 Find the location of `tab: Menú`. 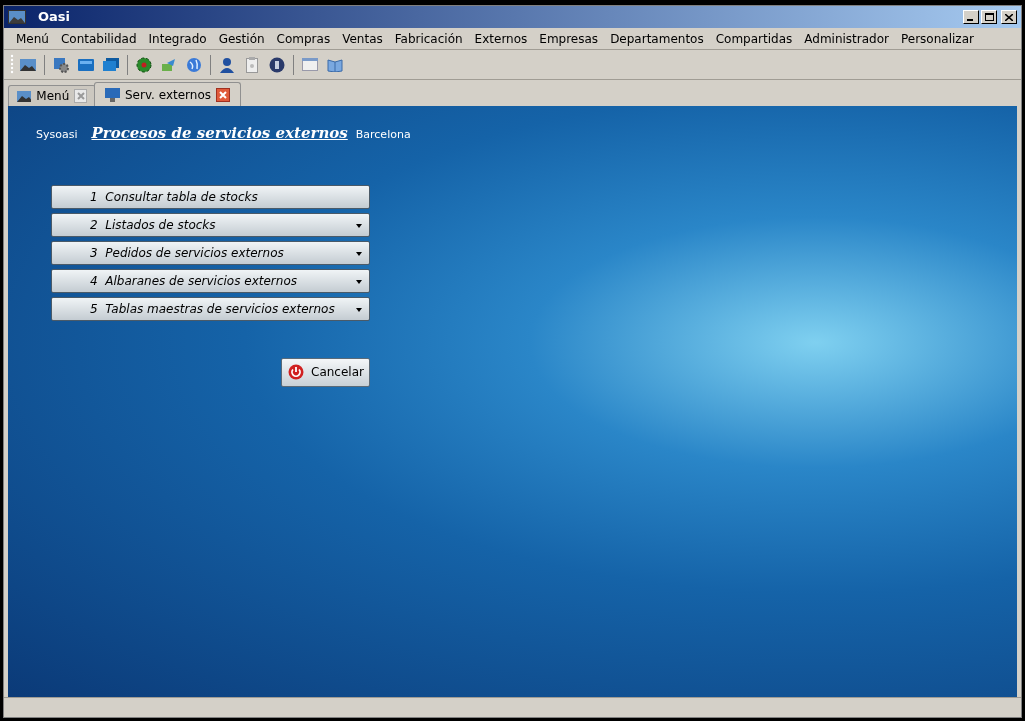

tab: Menú is located at coordinates (52, 95).